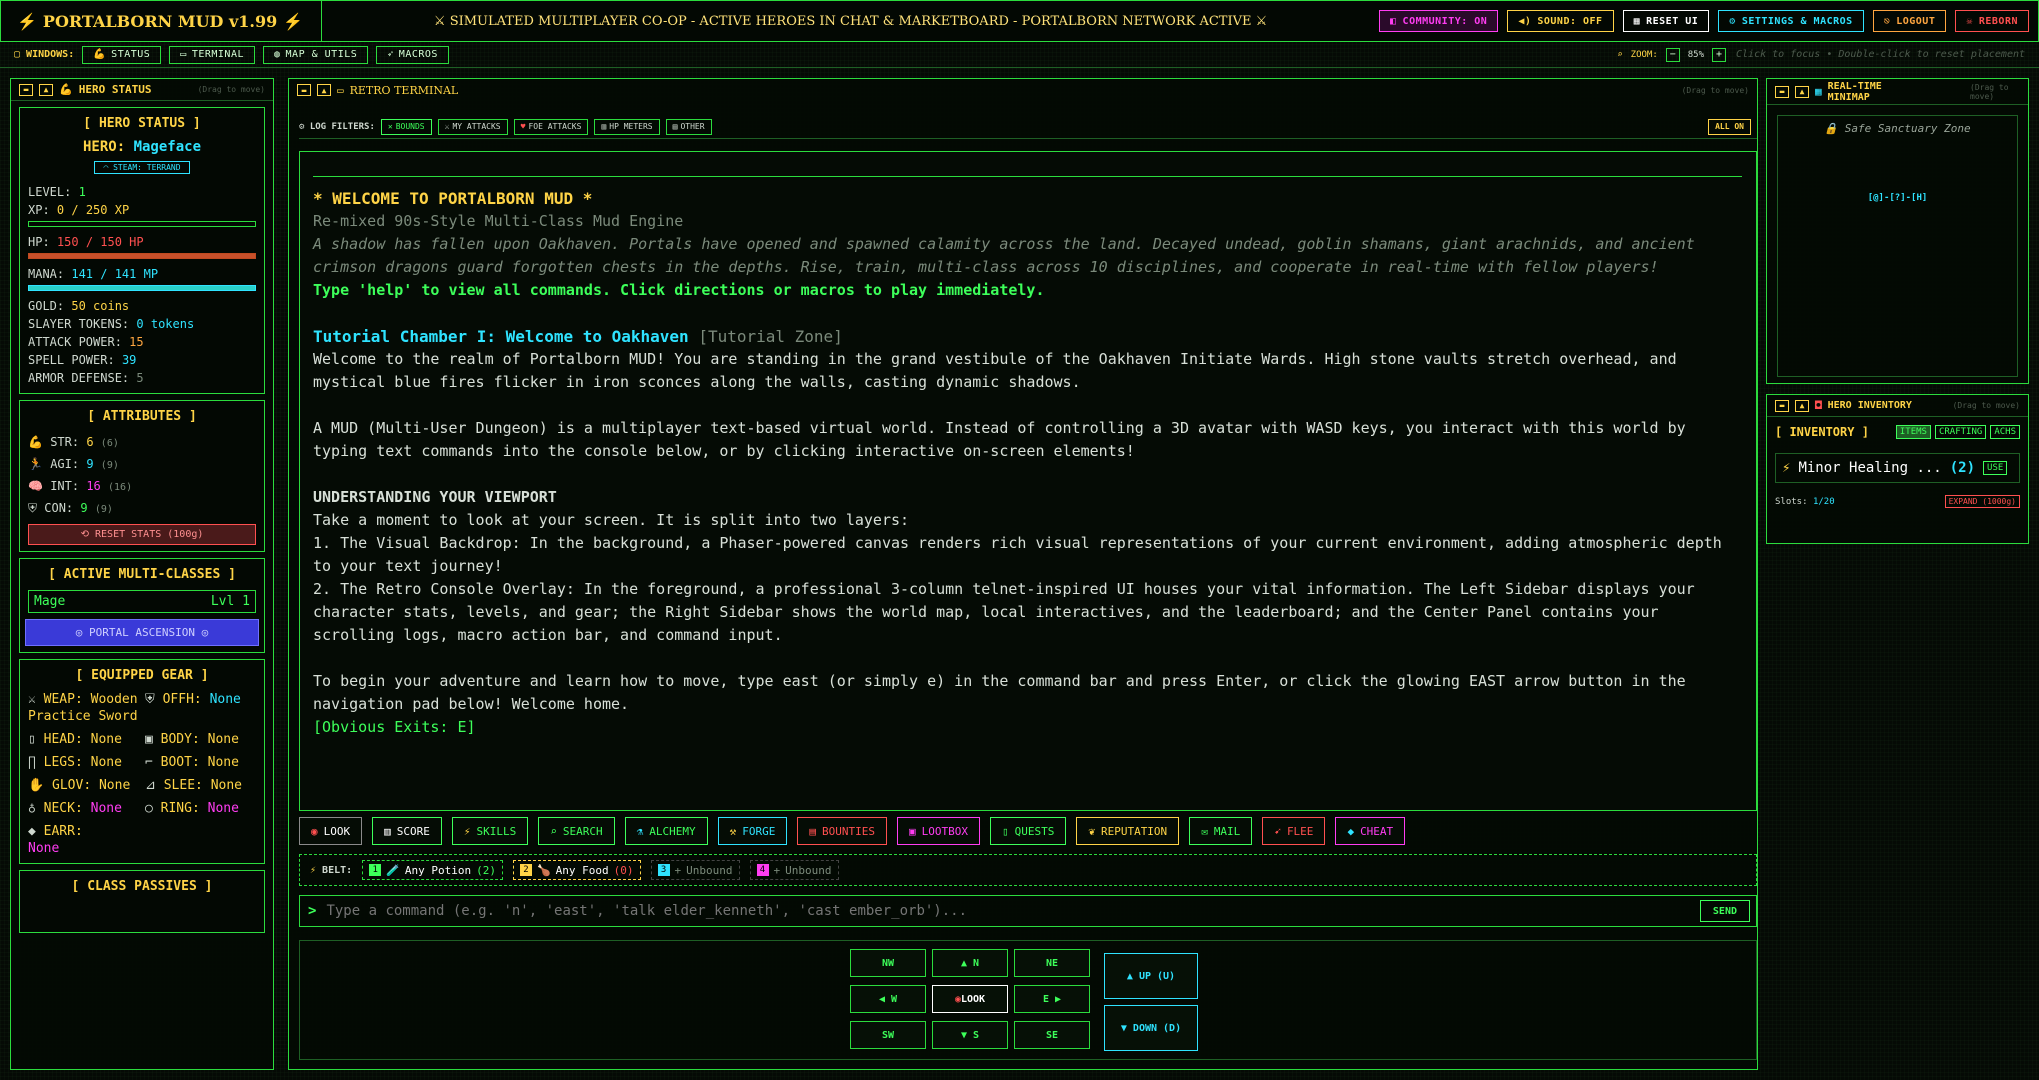  What do you see at coordinates (1023, 90) in the screenshot?
I see `terminal-panel-header: ▬ ▲ ▭ RETRO TERMINAL (Drag to move)` at bounding box center [1023, 90].